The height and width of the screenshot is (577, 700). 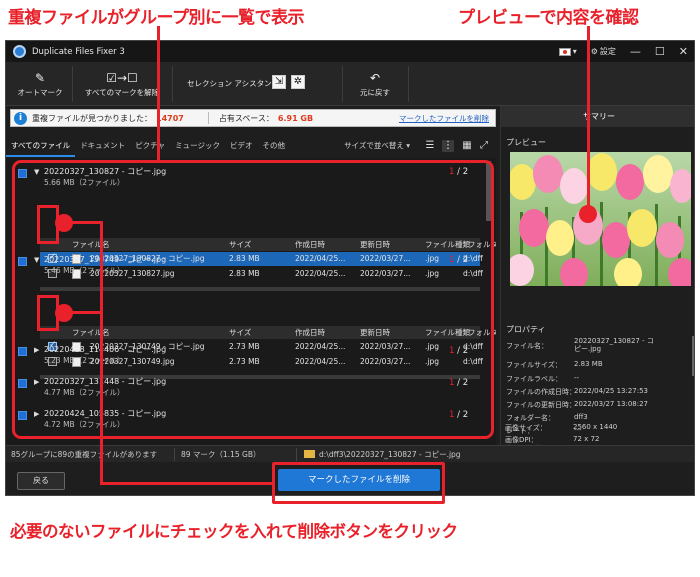 I want to click on preview-label: プレビュー, so click(x=526, y=142).